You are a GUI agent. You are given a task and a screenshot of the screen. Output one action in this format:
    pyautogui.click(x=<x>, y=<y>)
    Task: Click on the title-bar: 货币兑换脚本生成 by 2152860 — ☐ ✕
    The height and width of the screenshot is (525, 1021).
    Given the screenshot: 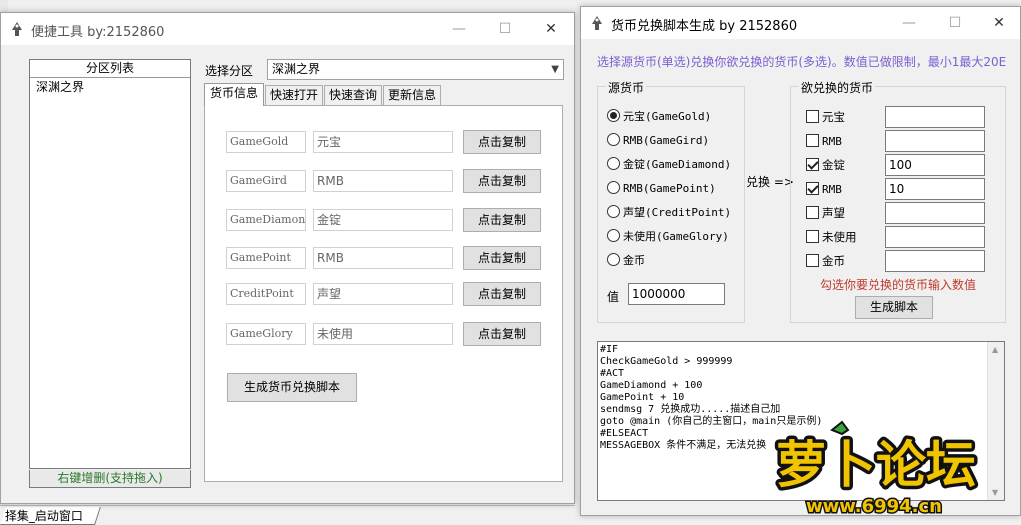 What is the action you would take?
    pyautogui.click(x=800, y=23)
    